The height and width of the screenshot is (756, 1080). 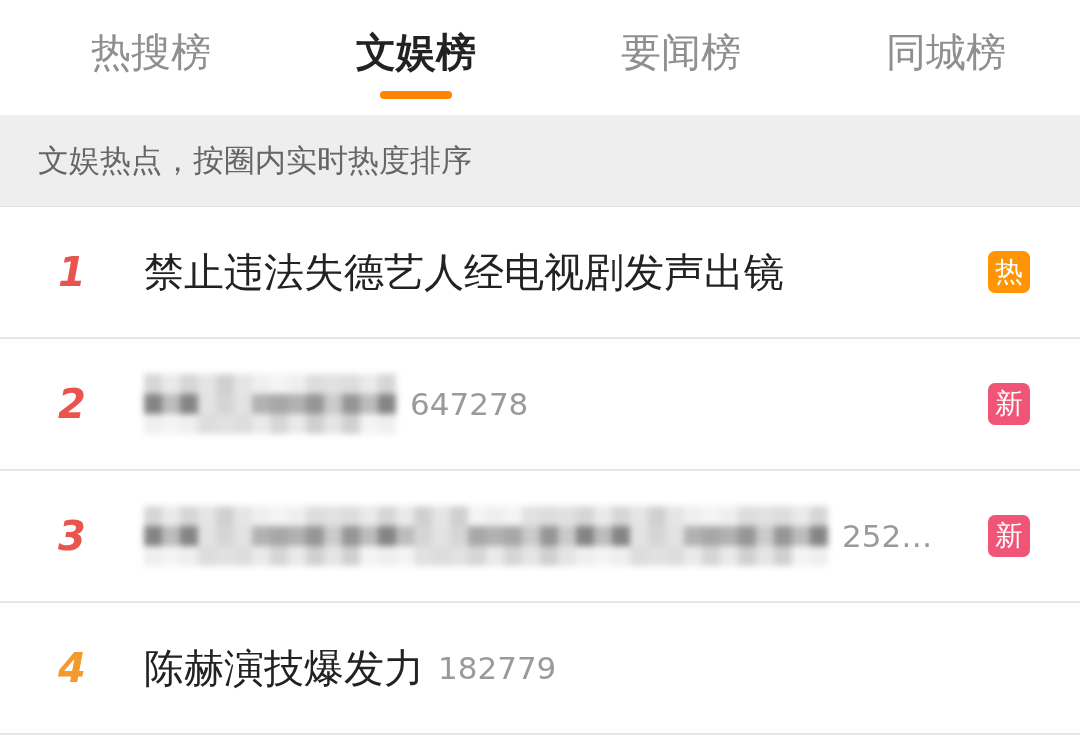 What do you see at coordinates (1009, 272) in the screenshot?
I see `status-badge: 热` at bounding box center [1009, 272].